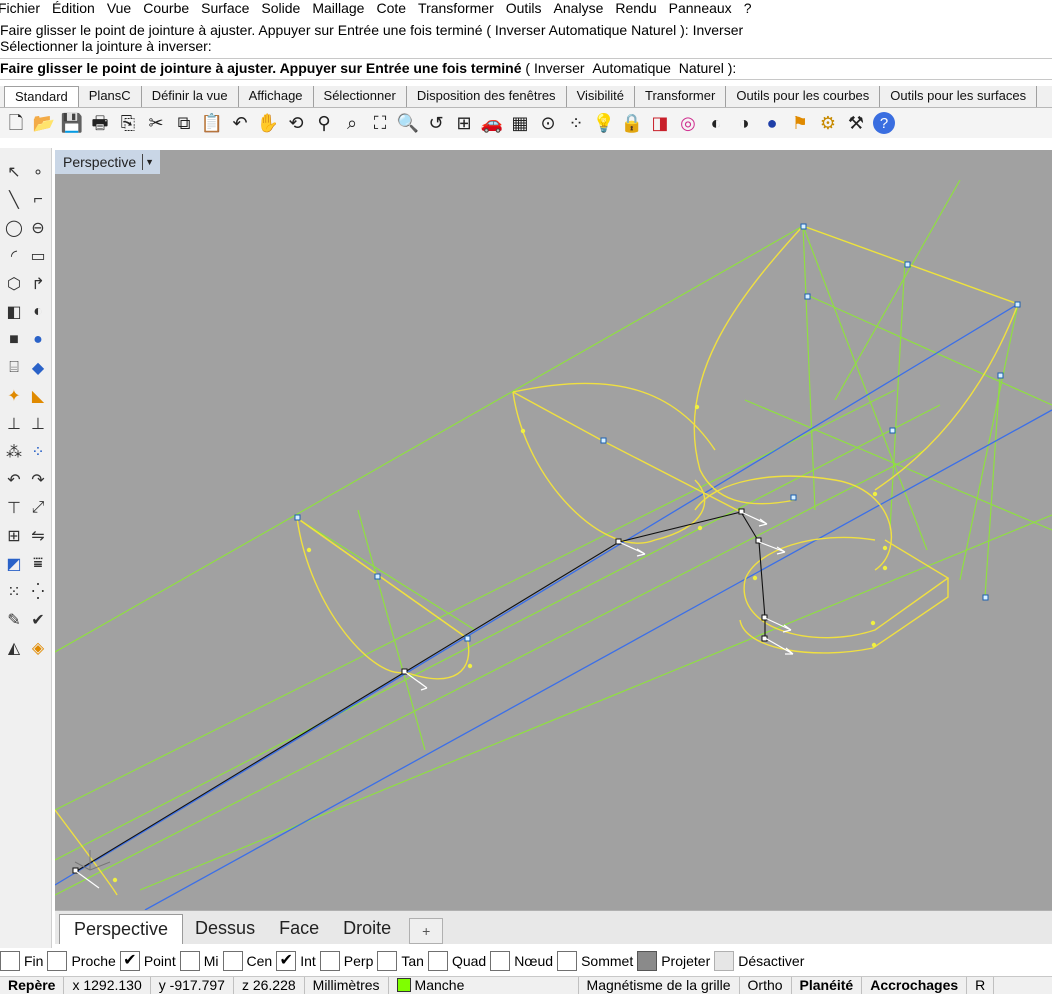 The width and height of the screenshot is (1052, 994). What do you see at coordinates (688, 123) in the screenshot?
I see `color-wheel-icon: ◎` at bounding box center [688, 123].